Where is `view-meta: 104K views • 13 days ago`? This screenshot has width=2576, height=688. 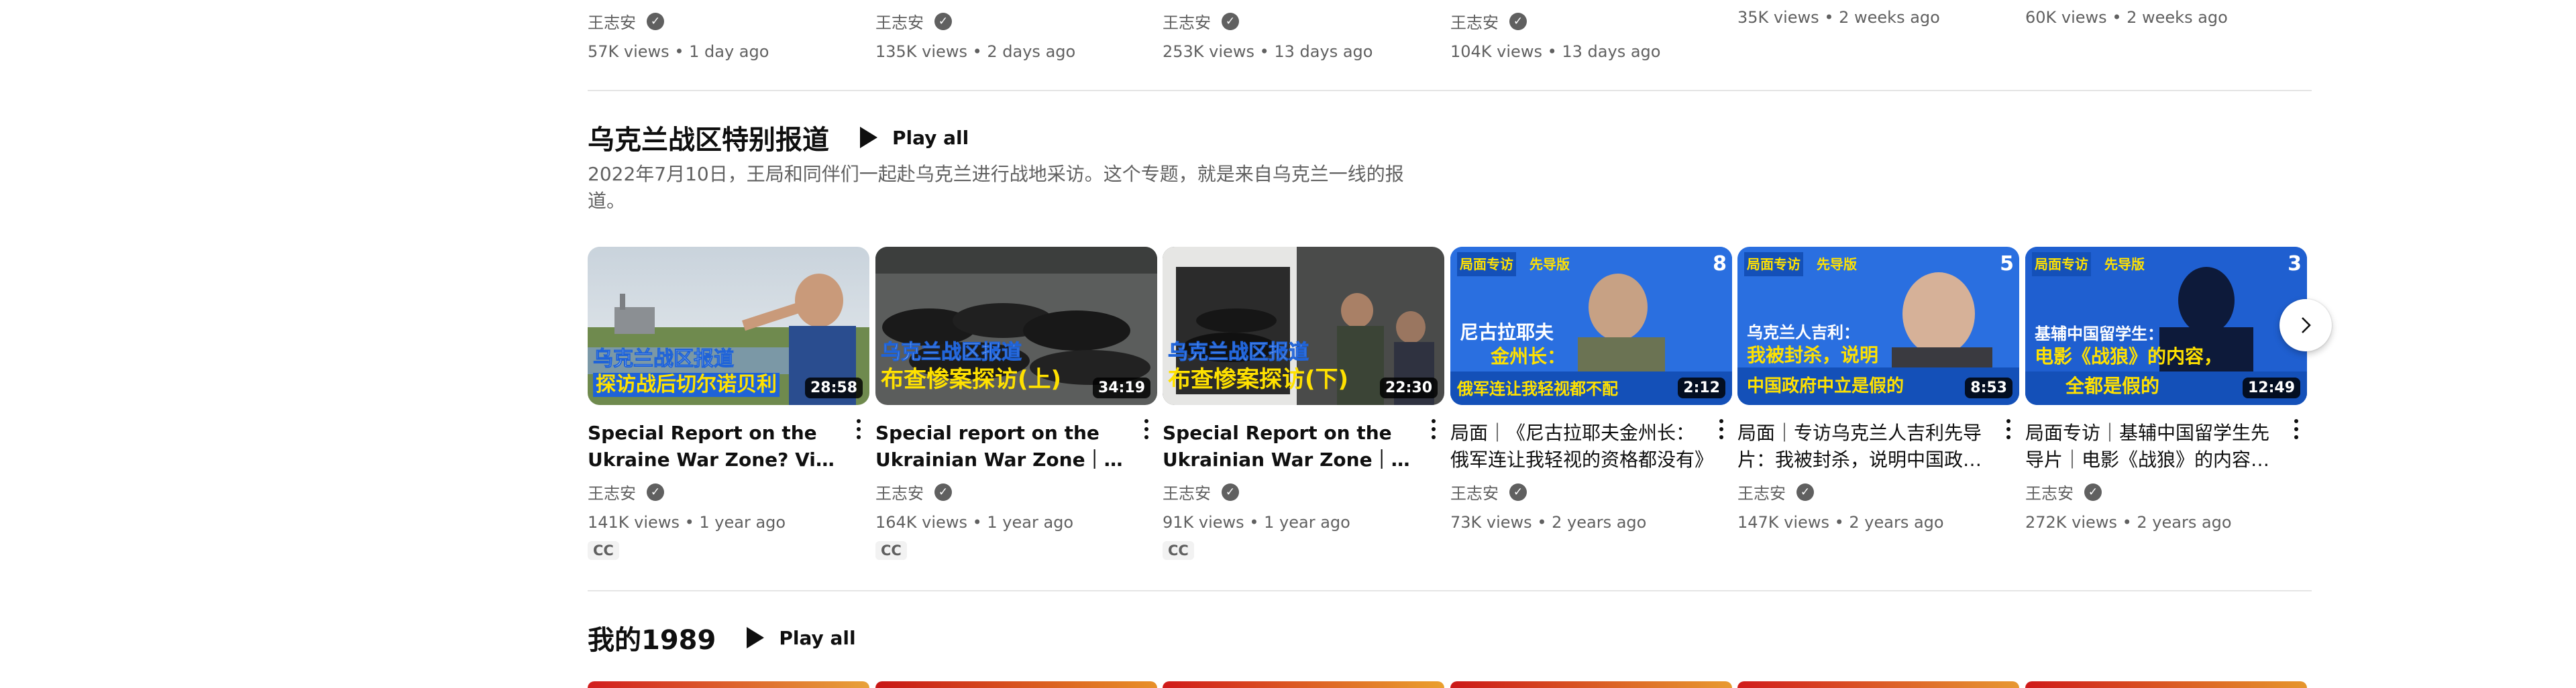 view-meta: 104K views • 13 days ago is located at coordinates (1555, 51).